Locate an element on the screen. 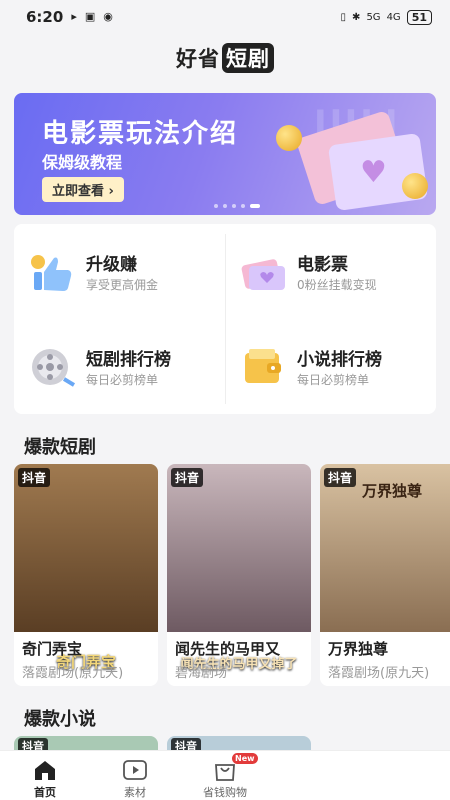  tab-label: 省钱购物 is located at coordinates (225, 792).